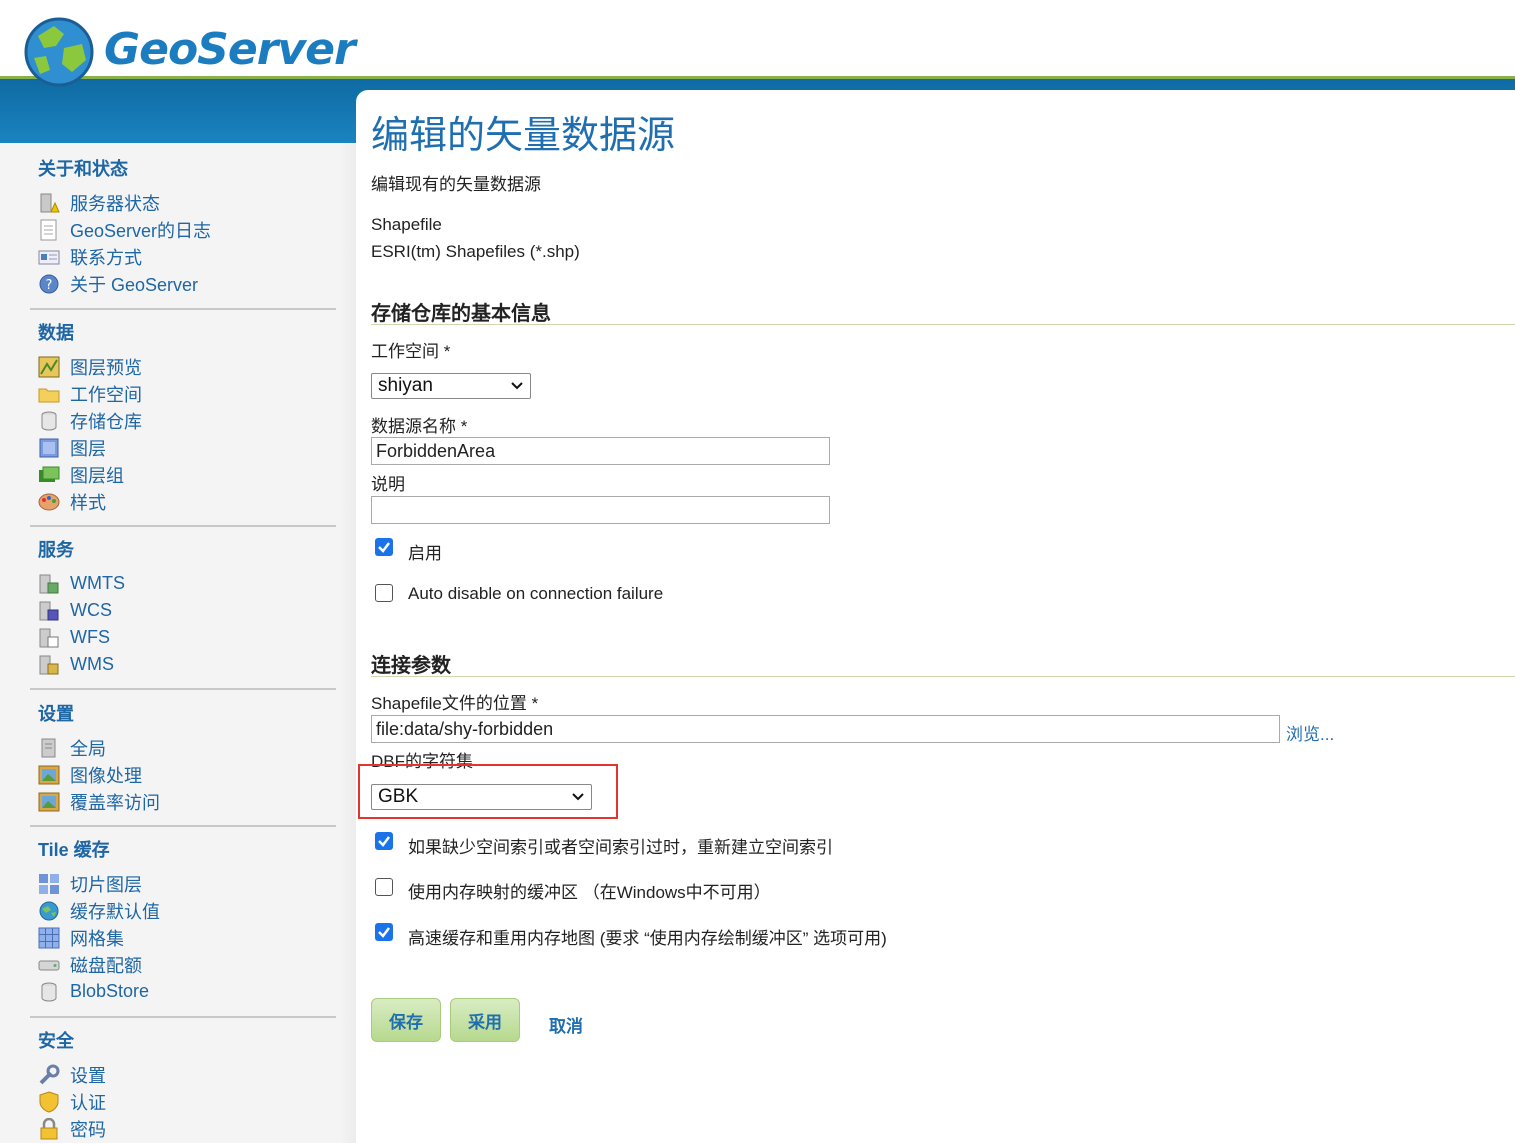  I want to click on workspace-label: 工作空间 *, so click(411, 351).